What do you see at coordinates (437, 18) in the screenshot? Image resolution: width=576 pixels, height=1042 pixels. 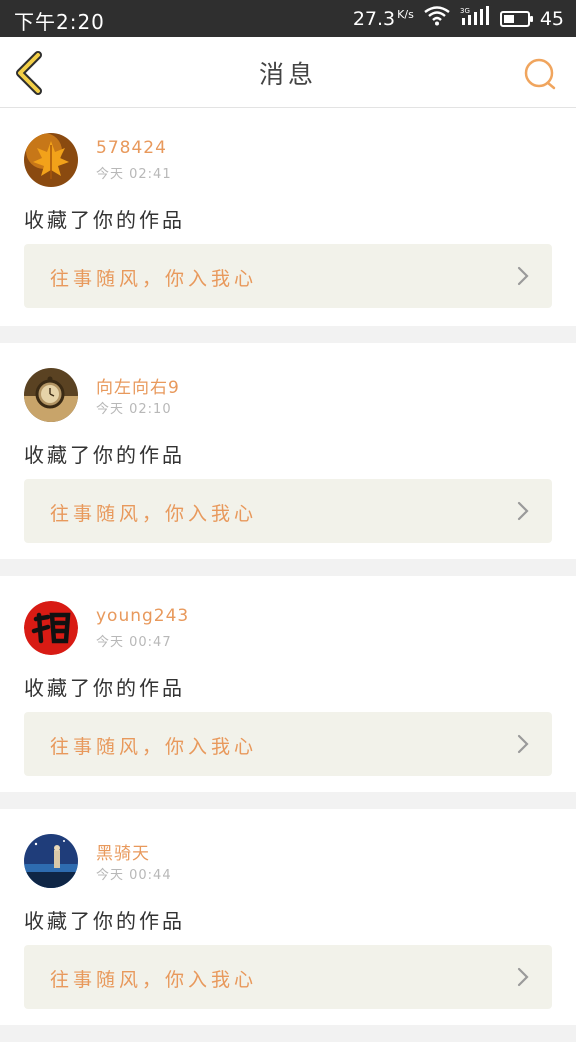 I see `wifi-icon` at bounding box center [437, 18].